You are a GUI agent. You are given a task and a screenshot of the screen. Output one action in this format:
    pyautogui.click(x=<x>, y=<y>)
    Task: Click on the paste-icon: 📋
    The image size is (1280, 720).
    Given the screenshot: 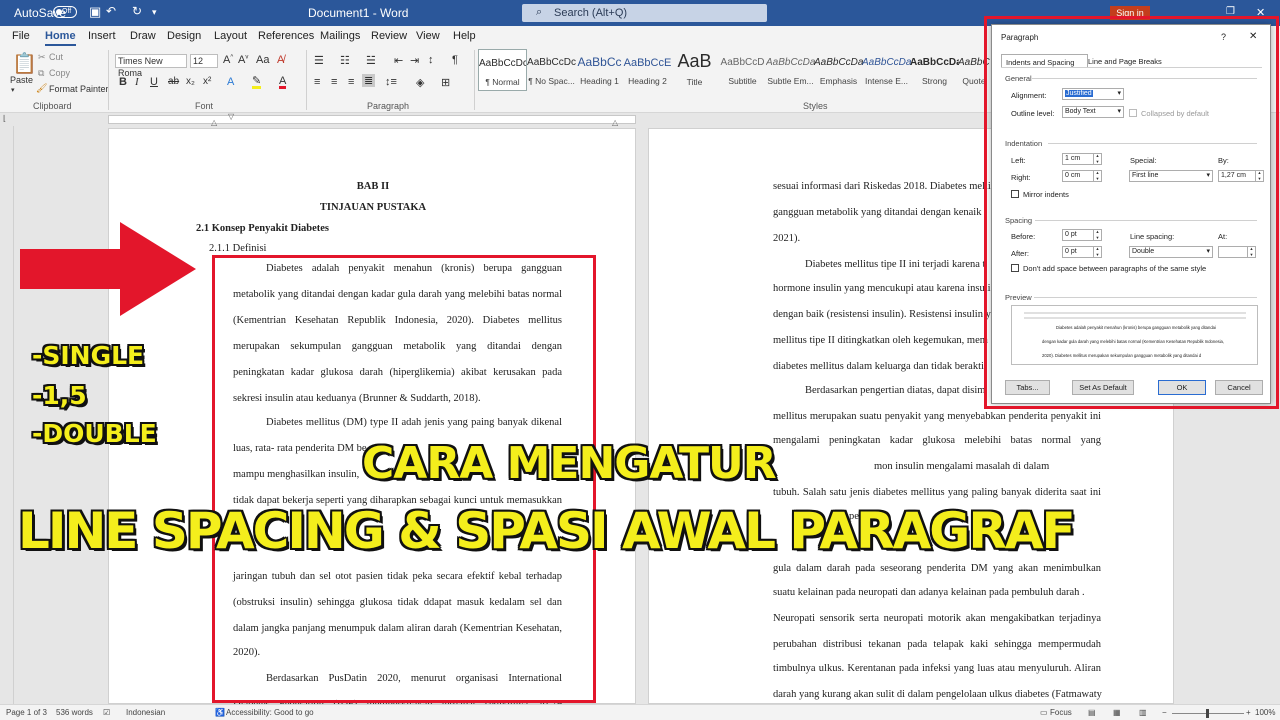 What is the action you would take?
    pyautogui.click(x=24, y=63)
    